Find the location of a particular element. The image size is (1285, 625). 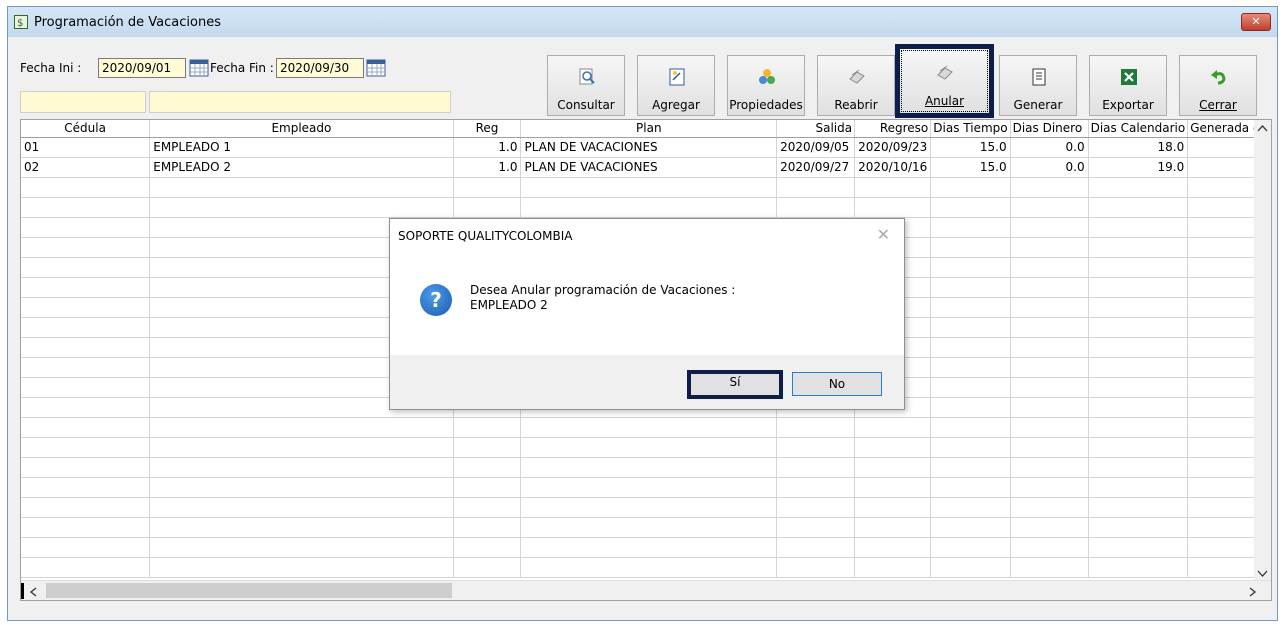

chevron-left-icon is located at coordinates (33, 592).